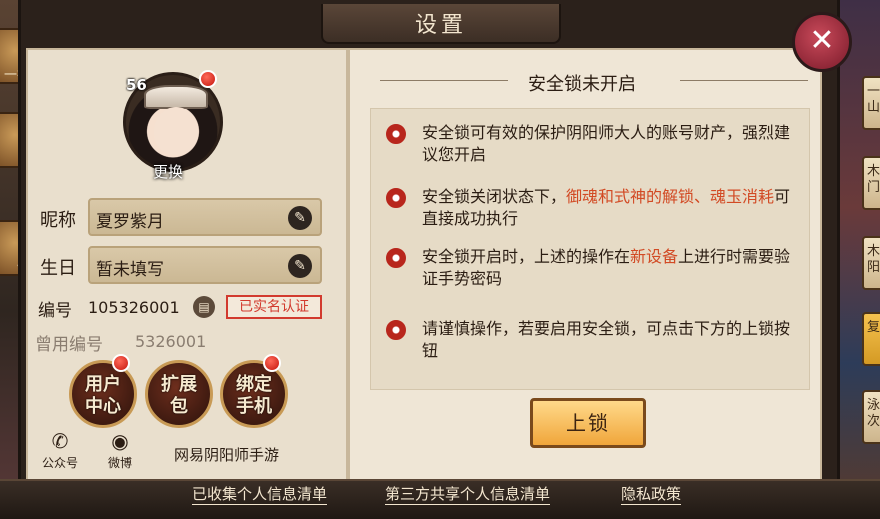 The image size is (880, 519). What do you see at coordinates (873, 99) in the screenshot?
I see `right-side-label-1: 一 山` at bounding box center [873, 99].